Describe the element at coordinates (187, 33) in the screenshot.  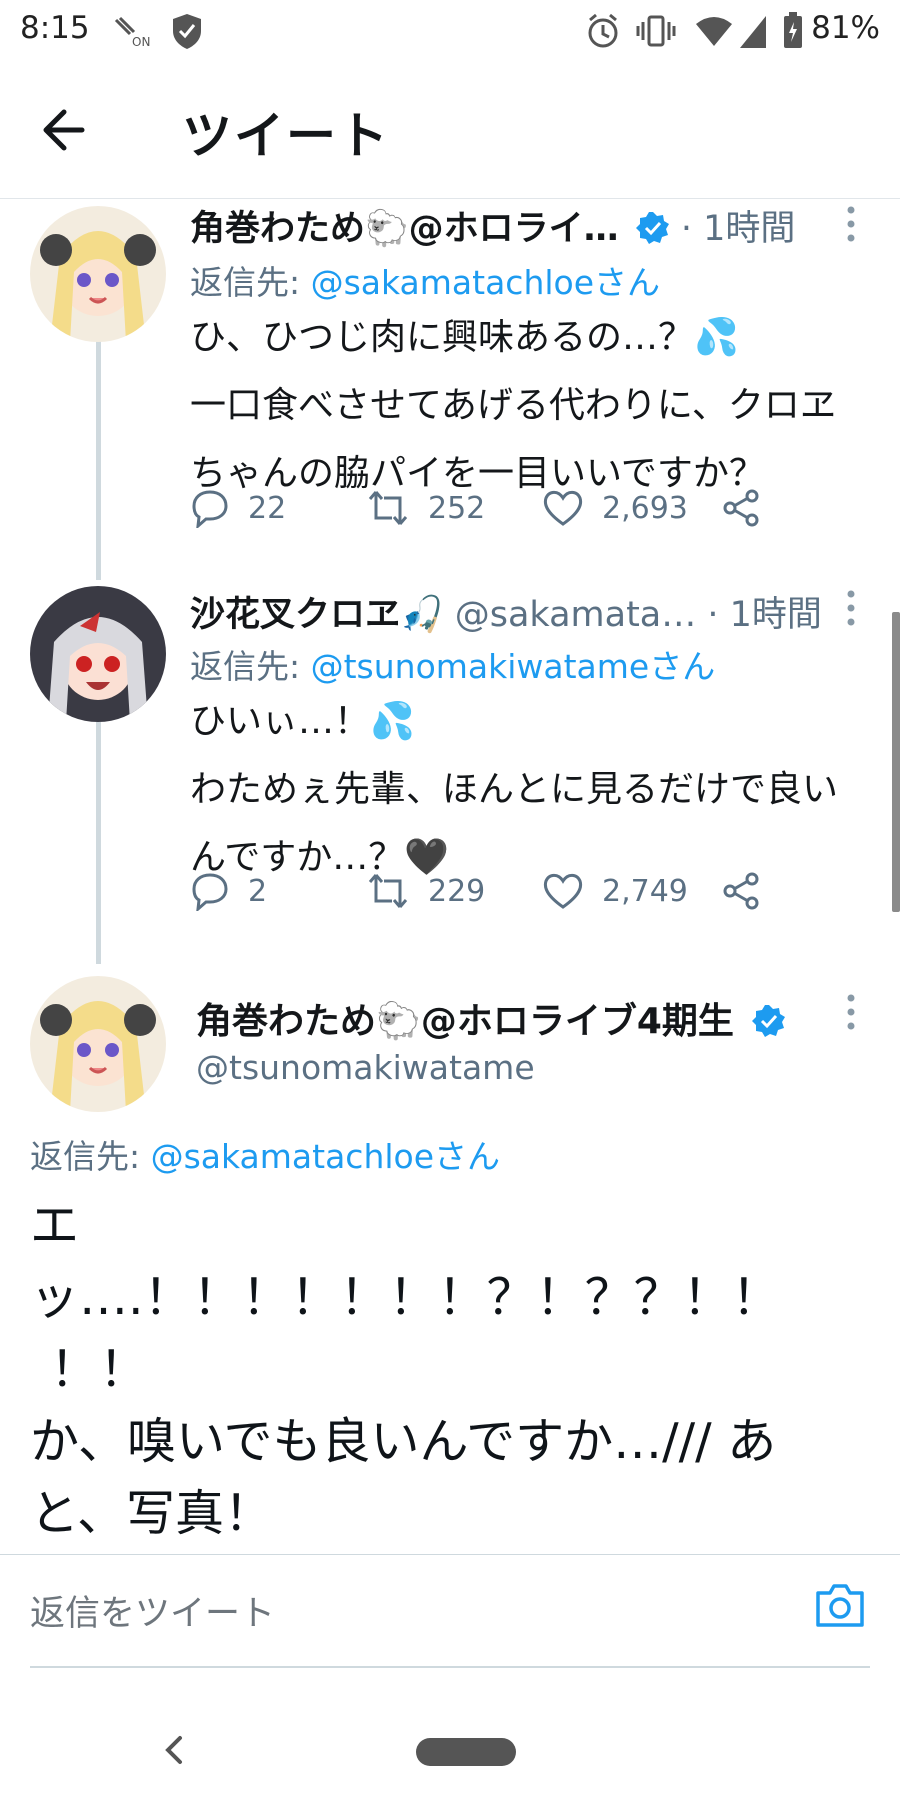
I see `shield-icon` at that location.